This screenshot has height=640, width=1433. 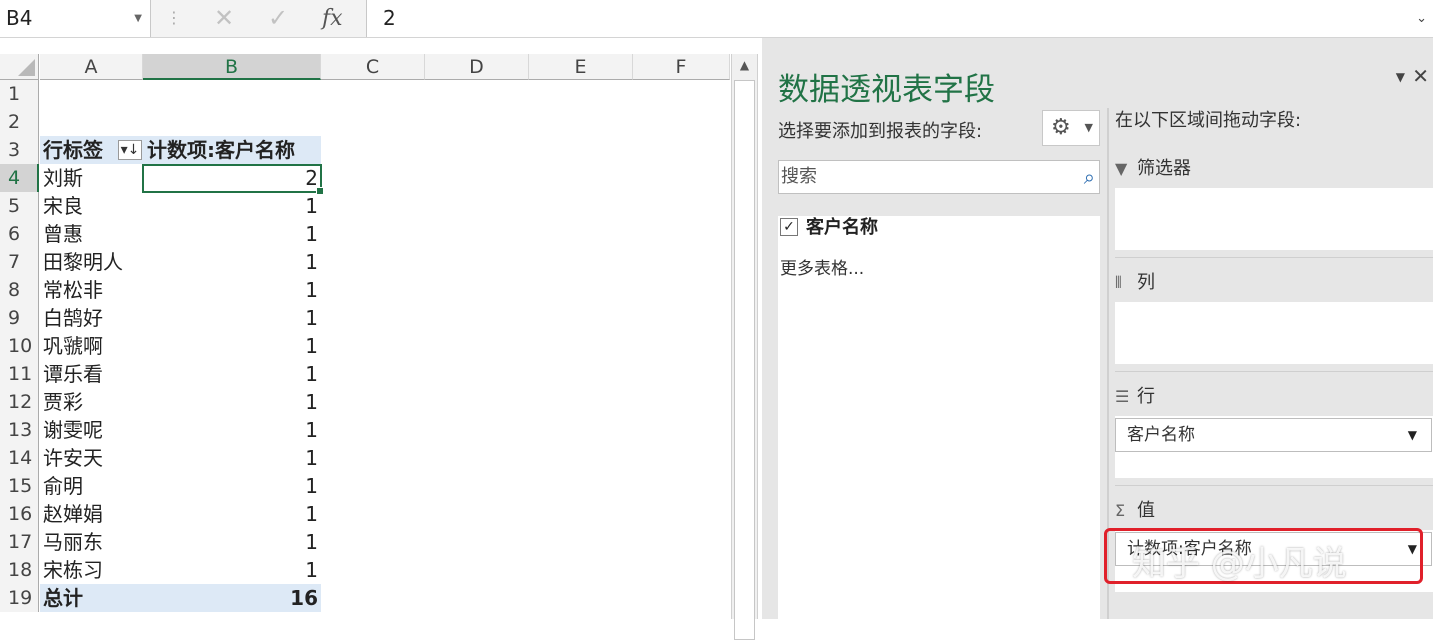 What do you see at coordinates (19, 430) in the screenshot?
I see `row-header: 13` at bounding box center [19, 430].